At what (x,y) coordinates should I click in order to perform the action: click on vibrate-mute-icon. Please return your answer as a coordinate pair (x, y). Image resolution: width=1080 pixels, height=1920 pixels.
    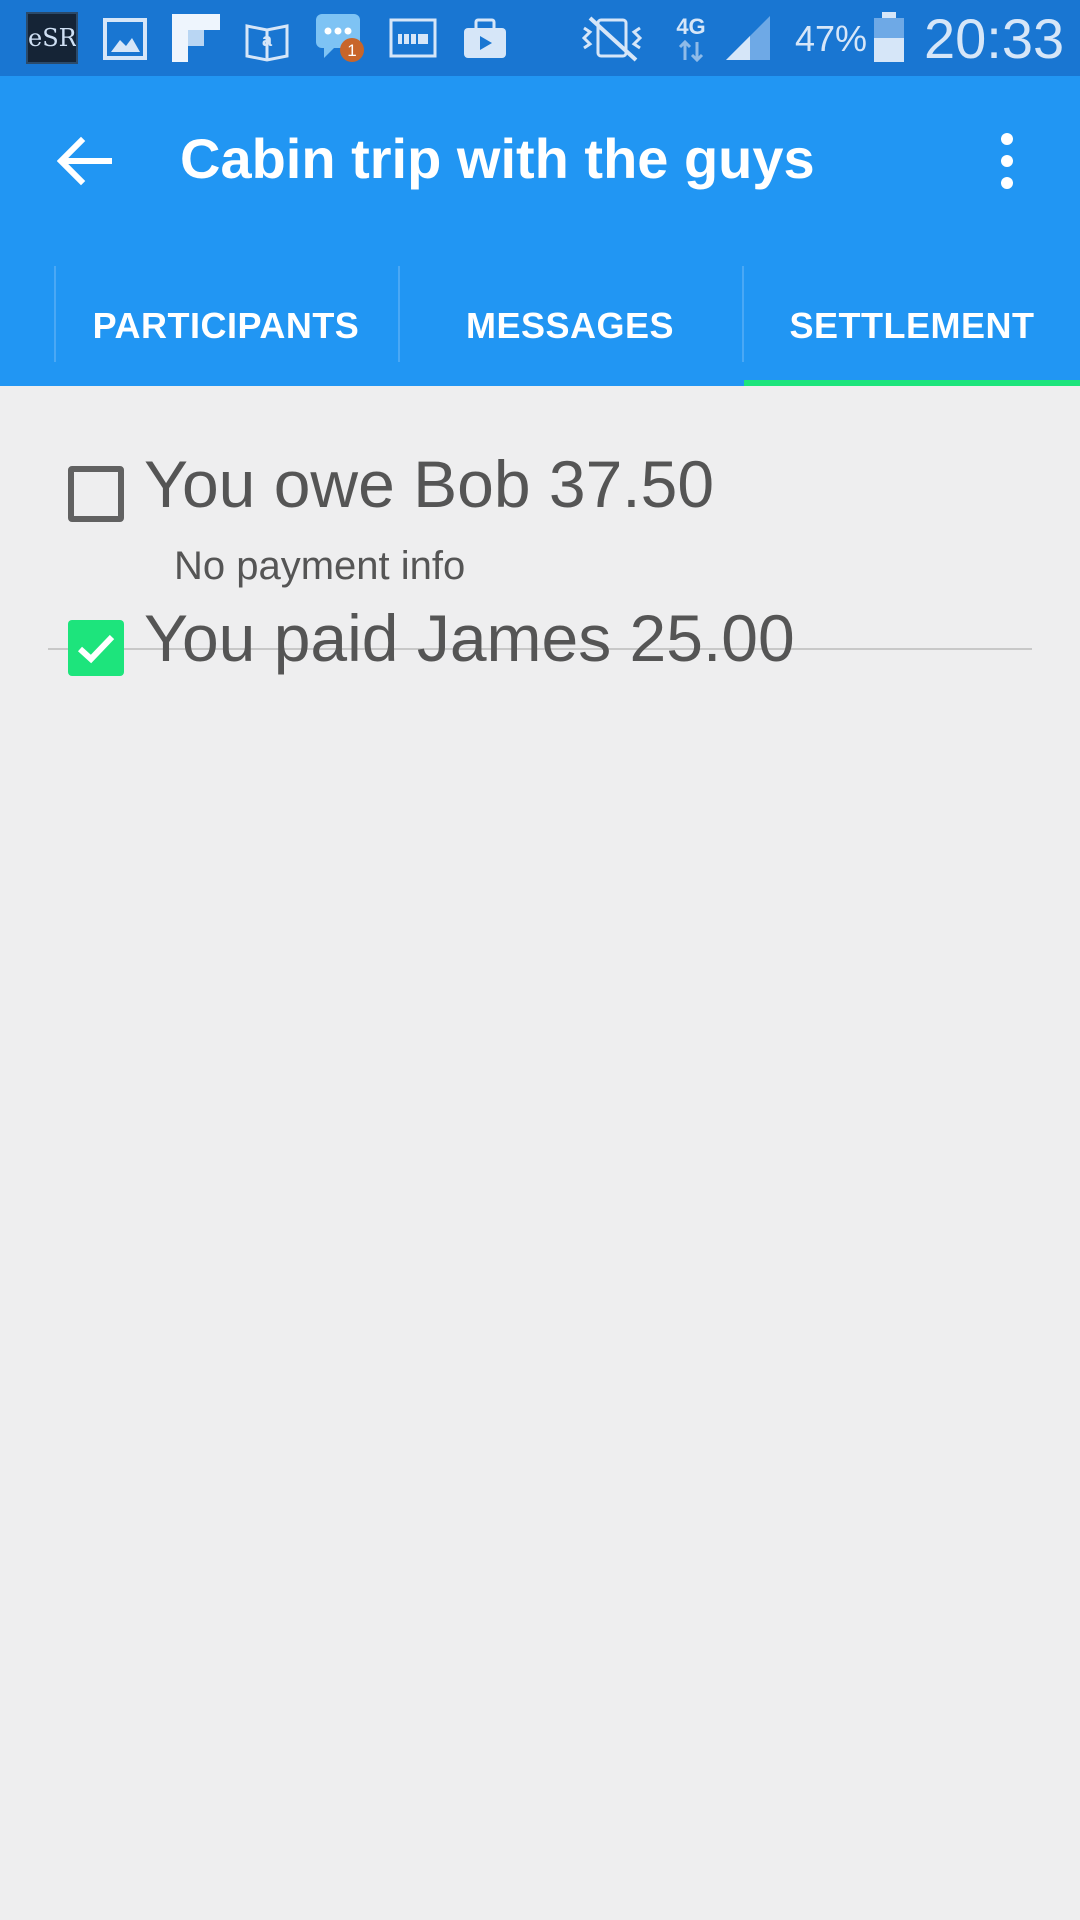
    Looking at the image, I should click on (612, 39).